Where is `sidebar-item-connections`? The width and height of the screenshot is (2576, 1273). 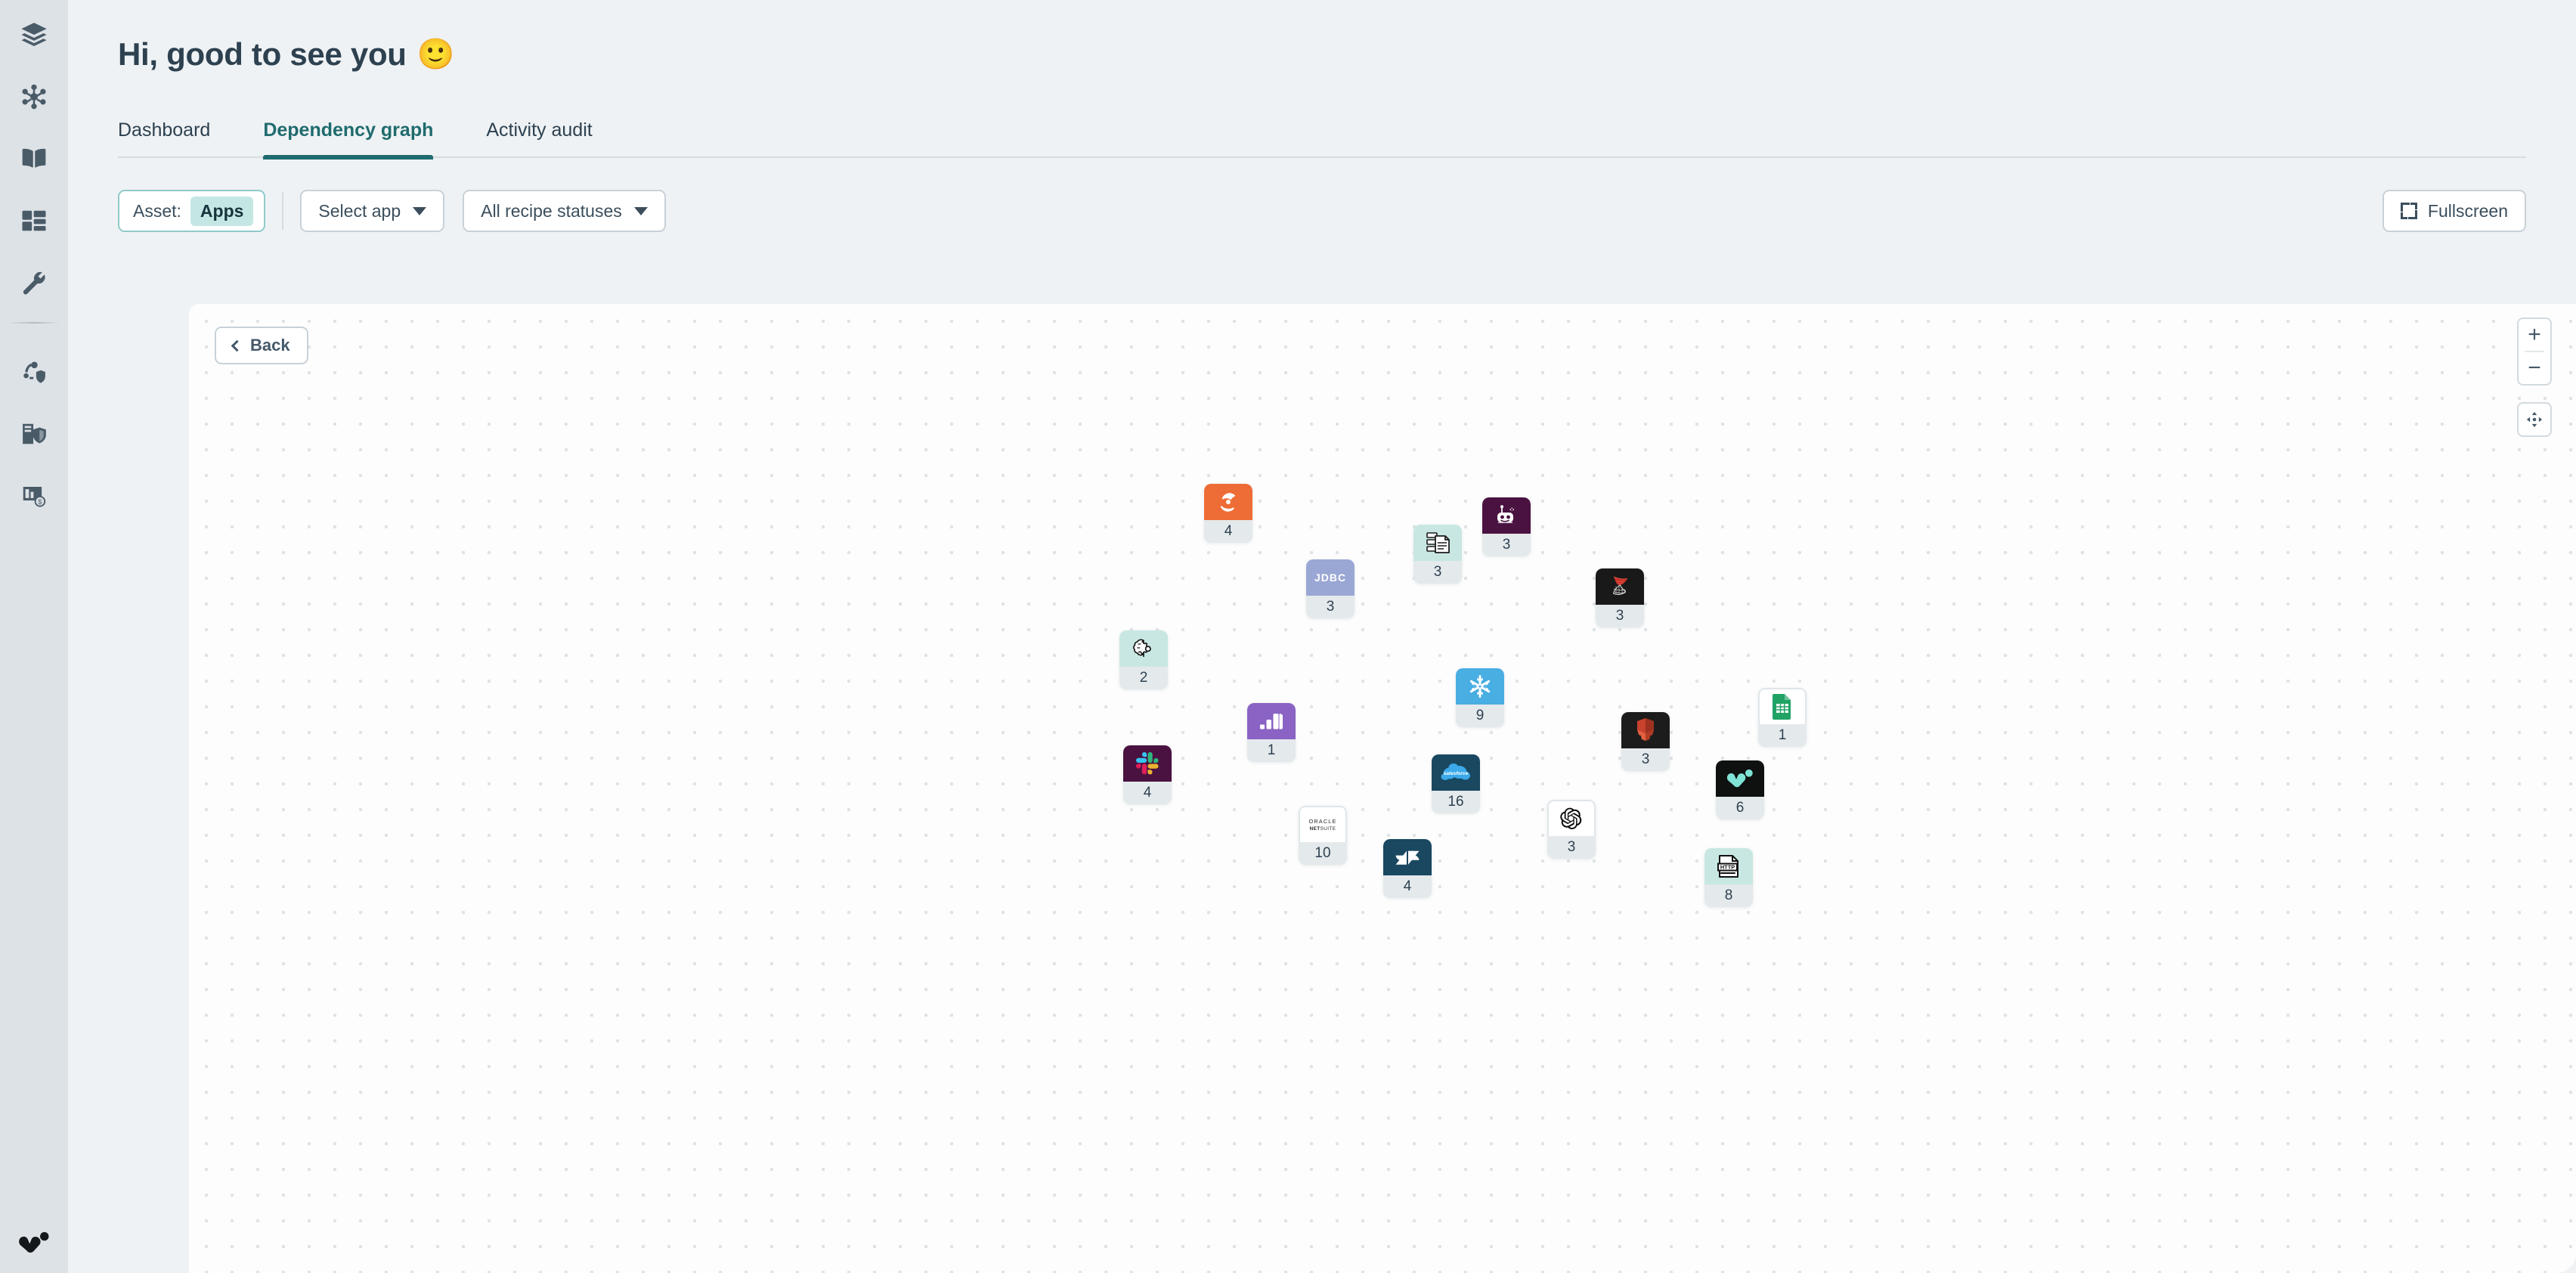 sidebar-item-connections is located at coordinates (34, 97).